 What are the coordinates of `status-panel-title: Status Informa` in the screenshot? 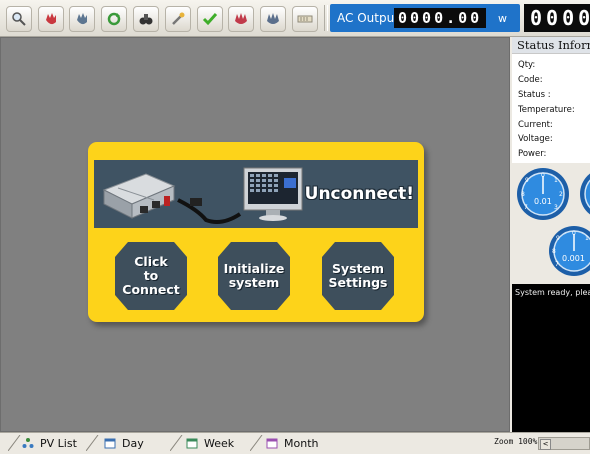 It's located at (551, 45).